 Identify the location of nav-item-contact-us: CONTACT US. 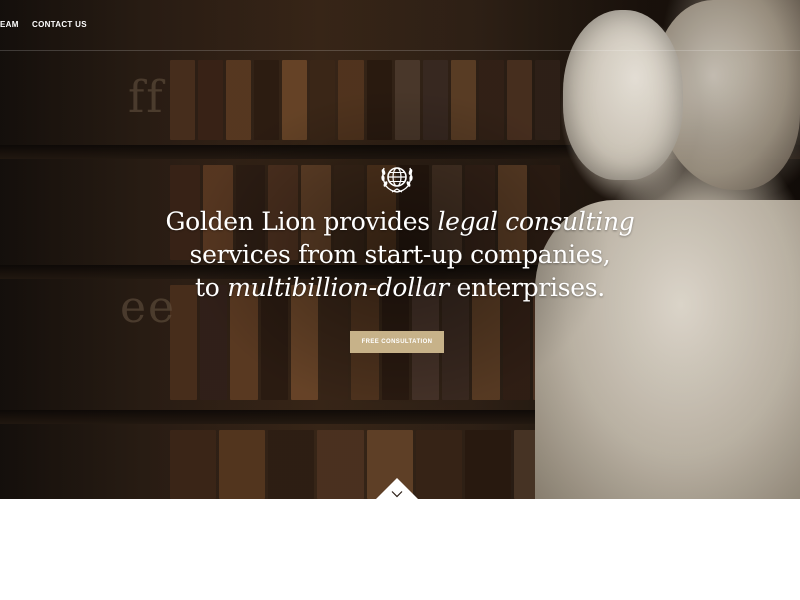
(59, 24).